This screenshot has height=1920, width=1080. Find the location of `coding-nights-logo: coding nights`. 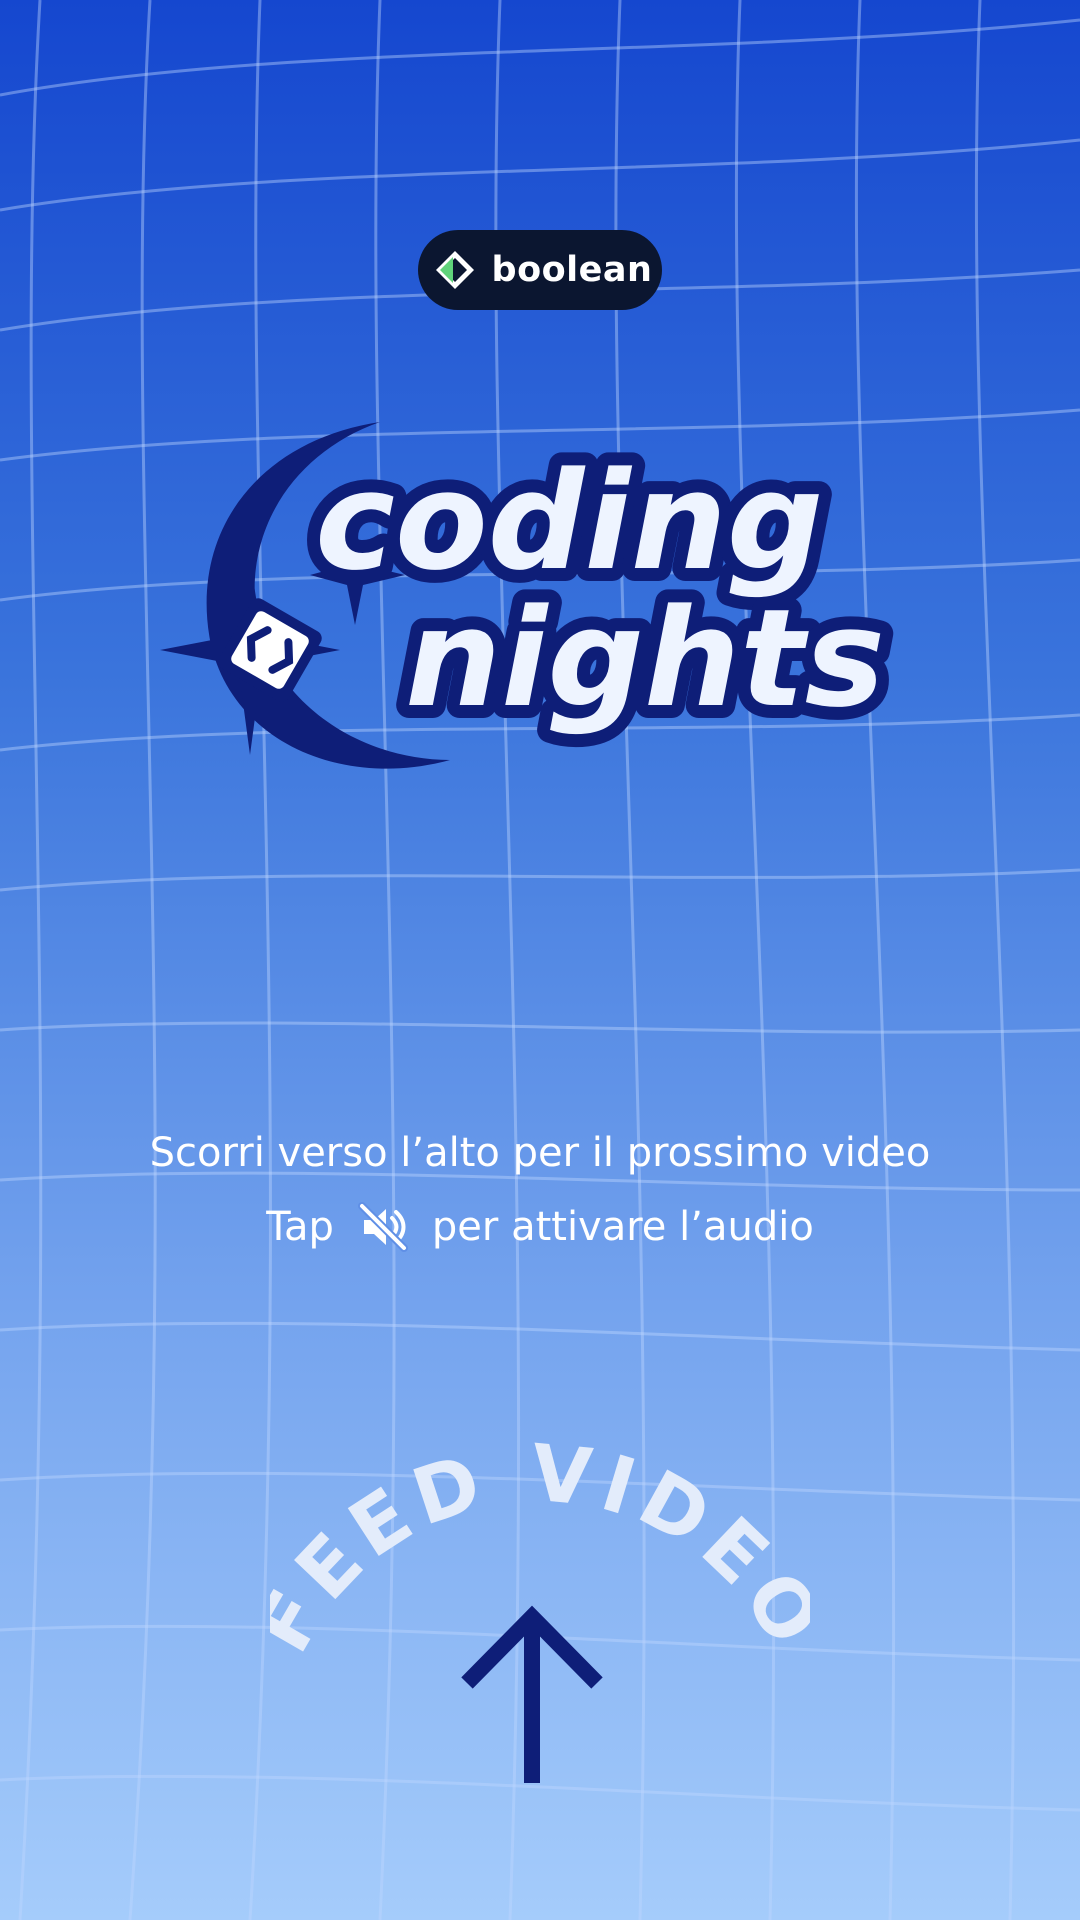

coding-nights-logo: coding nights is located at coordinates (529, 595).